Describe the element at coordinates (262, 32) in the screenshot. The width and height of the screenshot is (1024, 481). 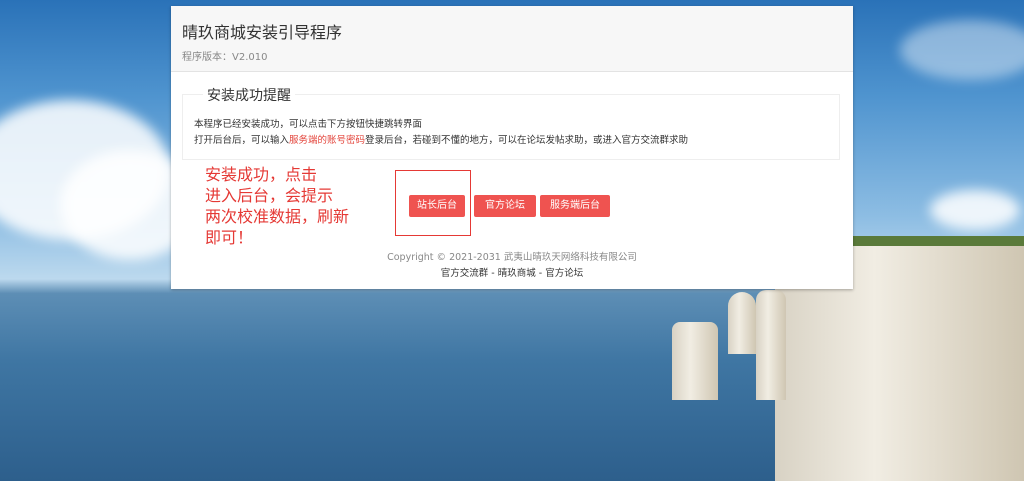
I see `page-title: 晴玖商城安装引导程序` at that location.